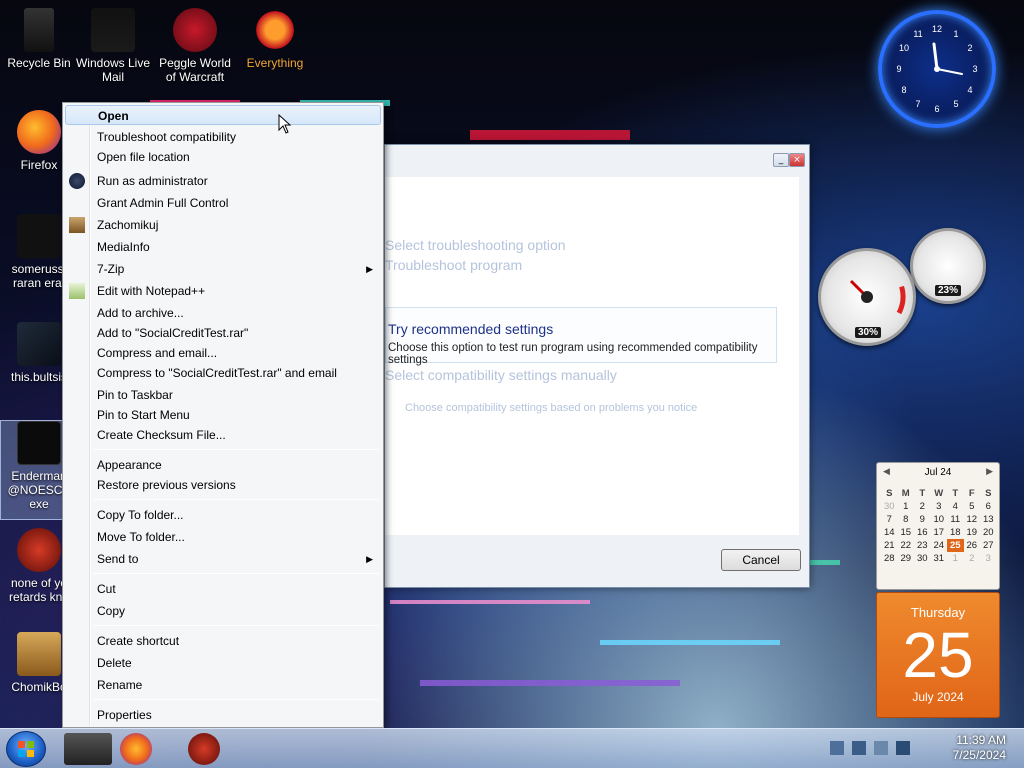 The image size is (1024, 768). Describe the element at coordinates (781, 160) in the screenshot. I see `minimize-button: _` at that location.